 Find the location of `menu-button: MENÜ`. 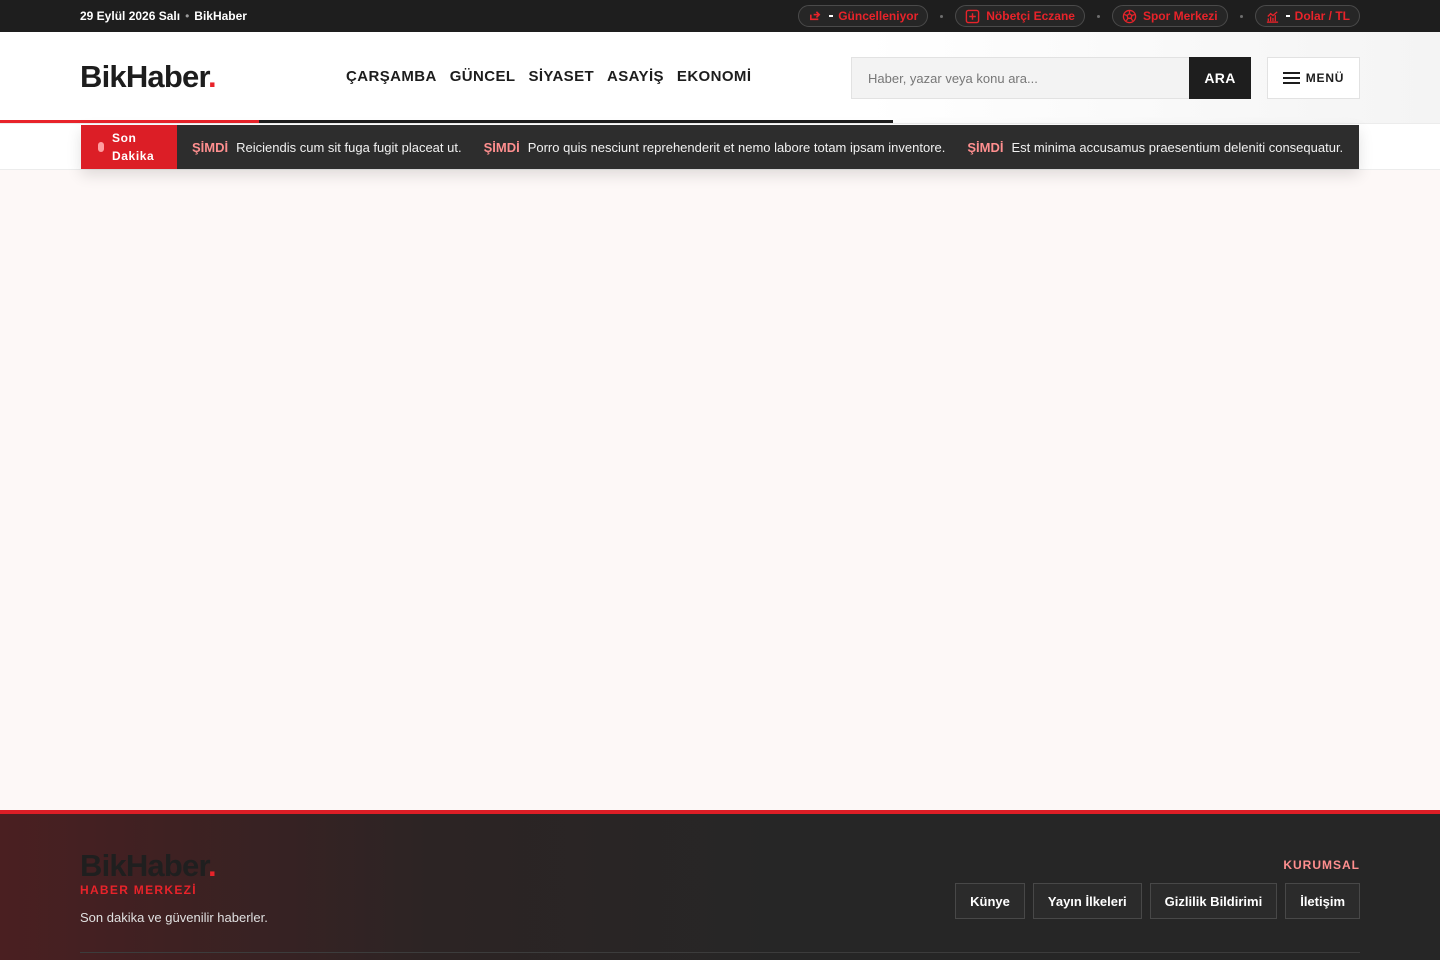

menu-button: MENÜ is located at coordinates (1313, 78).